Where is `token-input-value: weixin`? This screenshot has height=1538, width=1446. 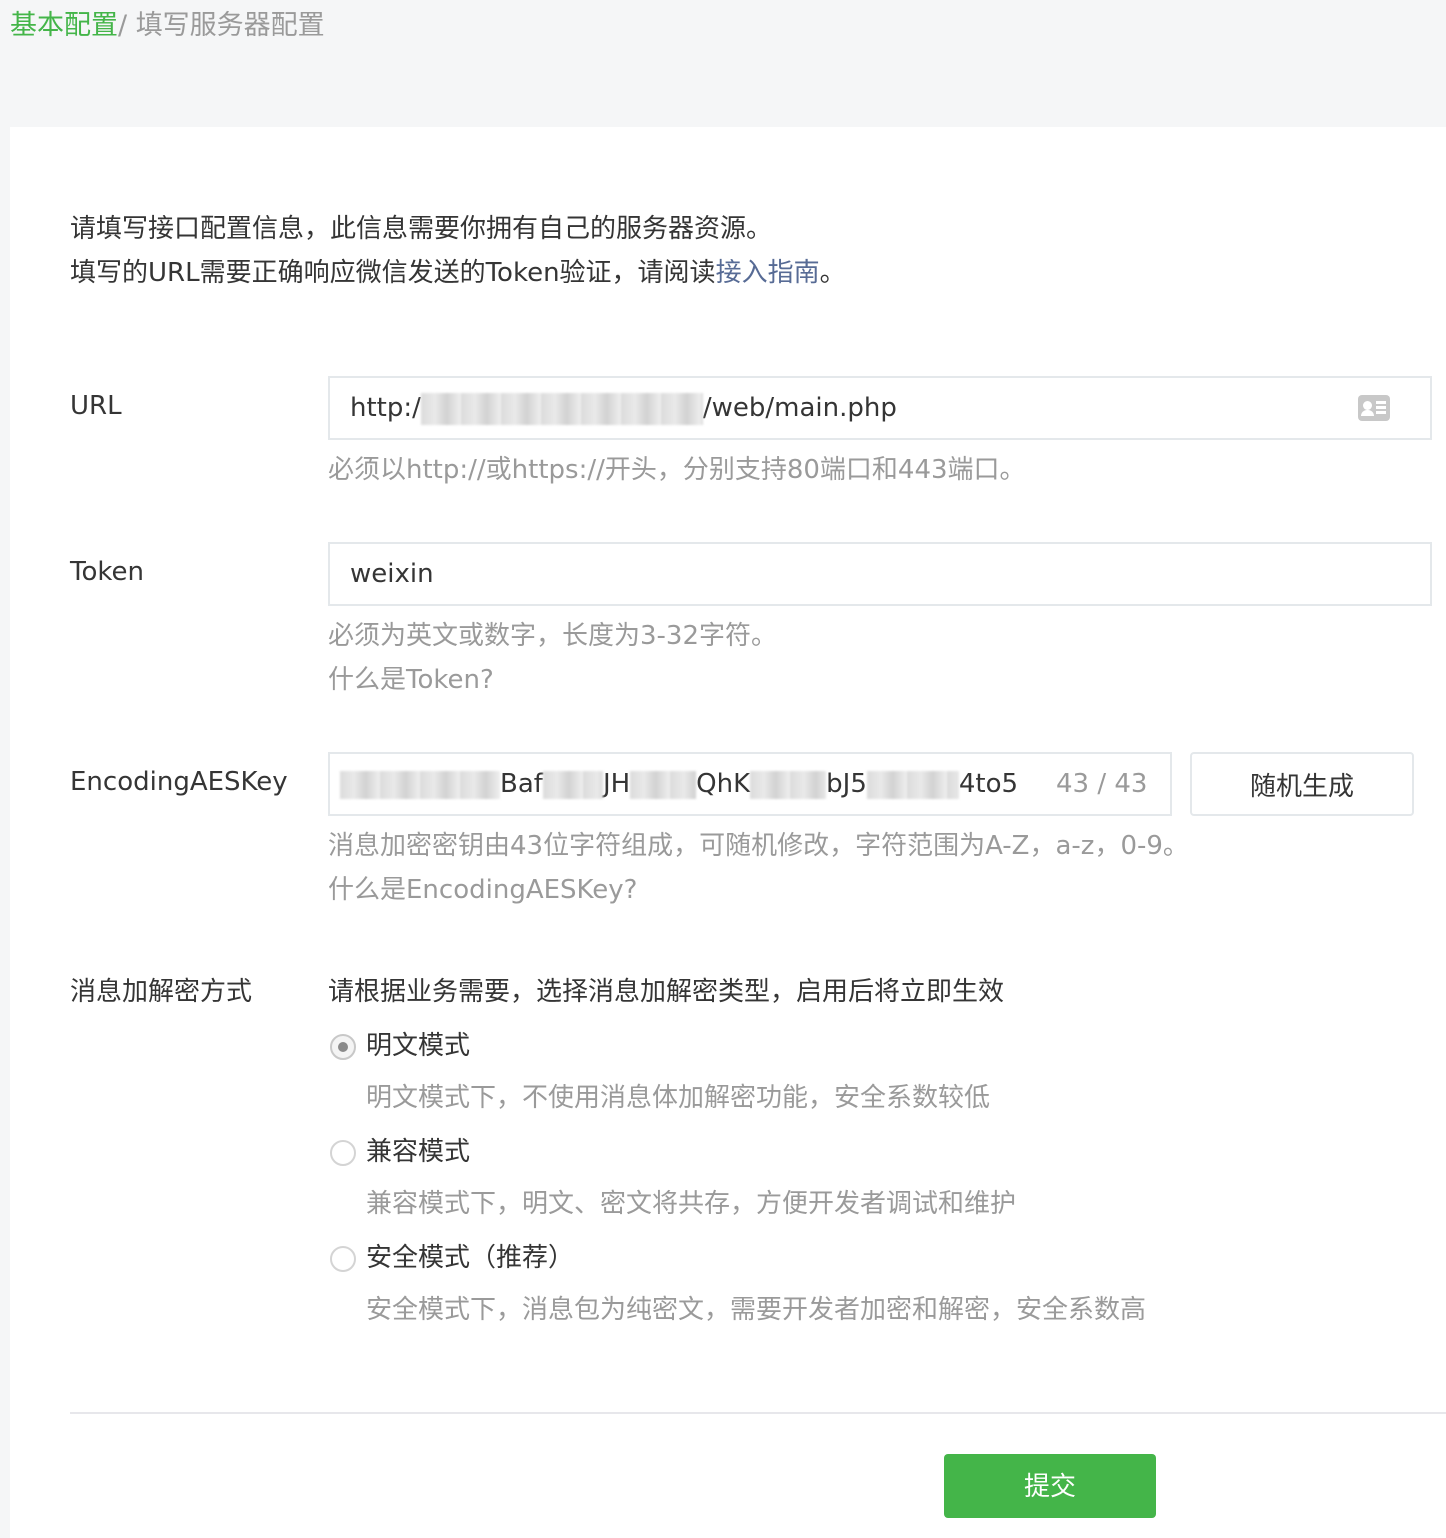 token-input-value: weixin is located at coordinates (392, 574).